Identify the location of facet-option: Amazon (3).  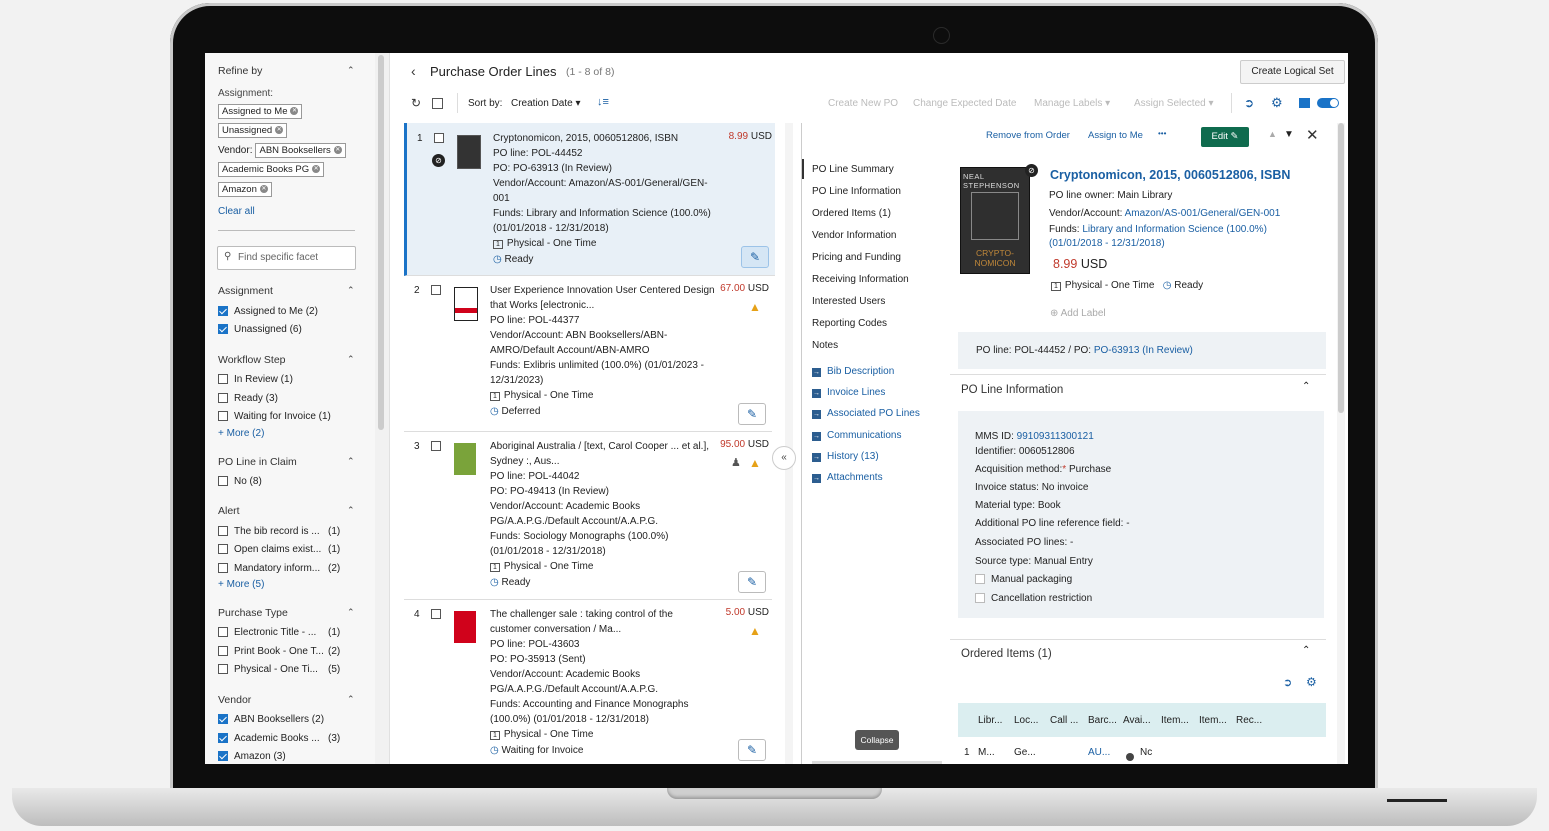
(252, 756).